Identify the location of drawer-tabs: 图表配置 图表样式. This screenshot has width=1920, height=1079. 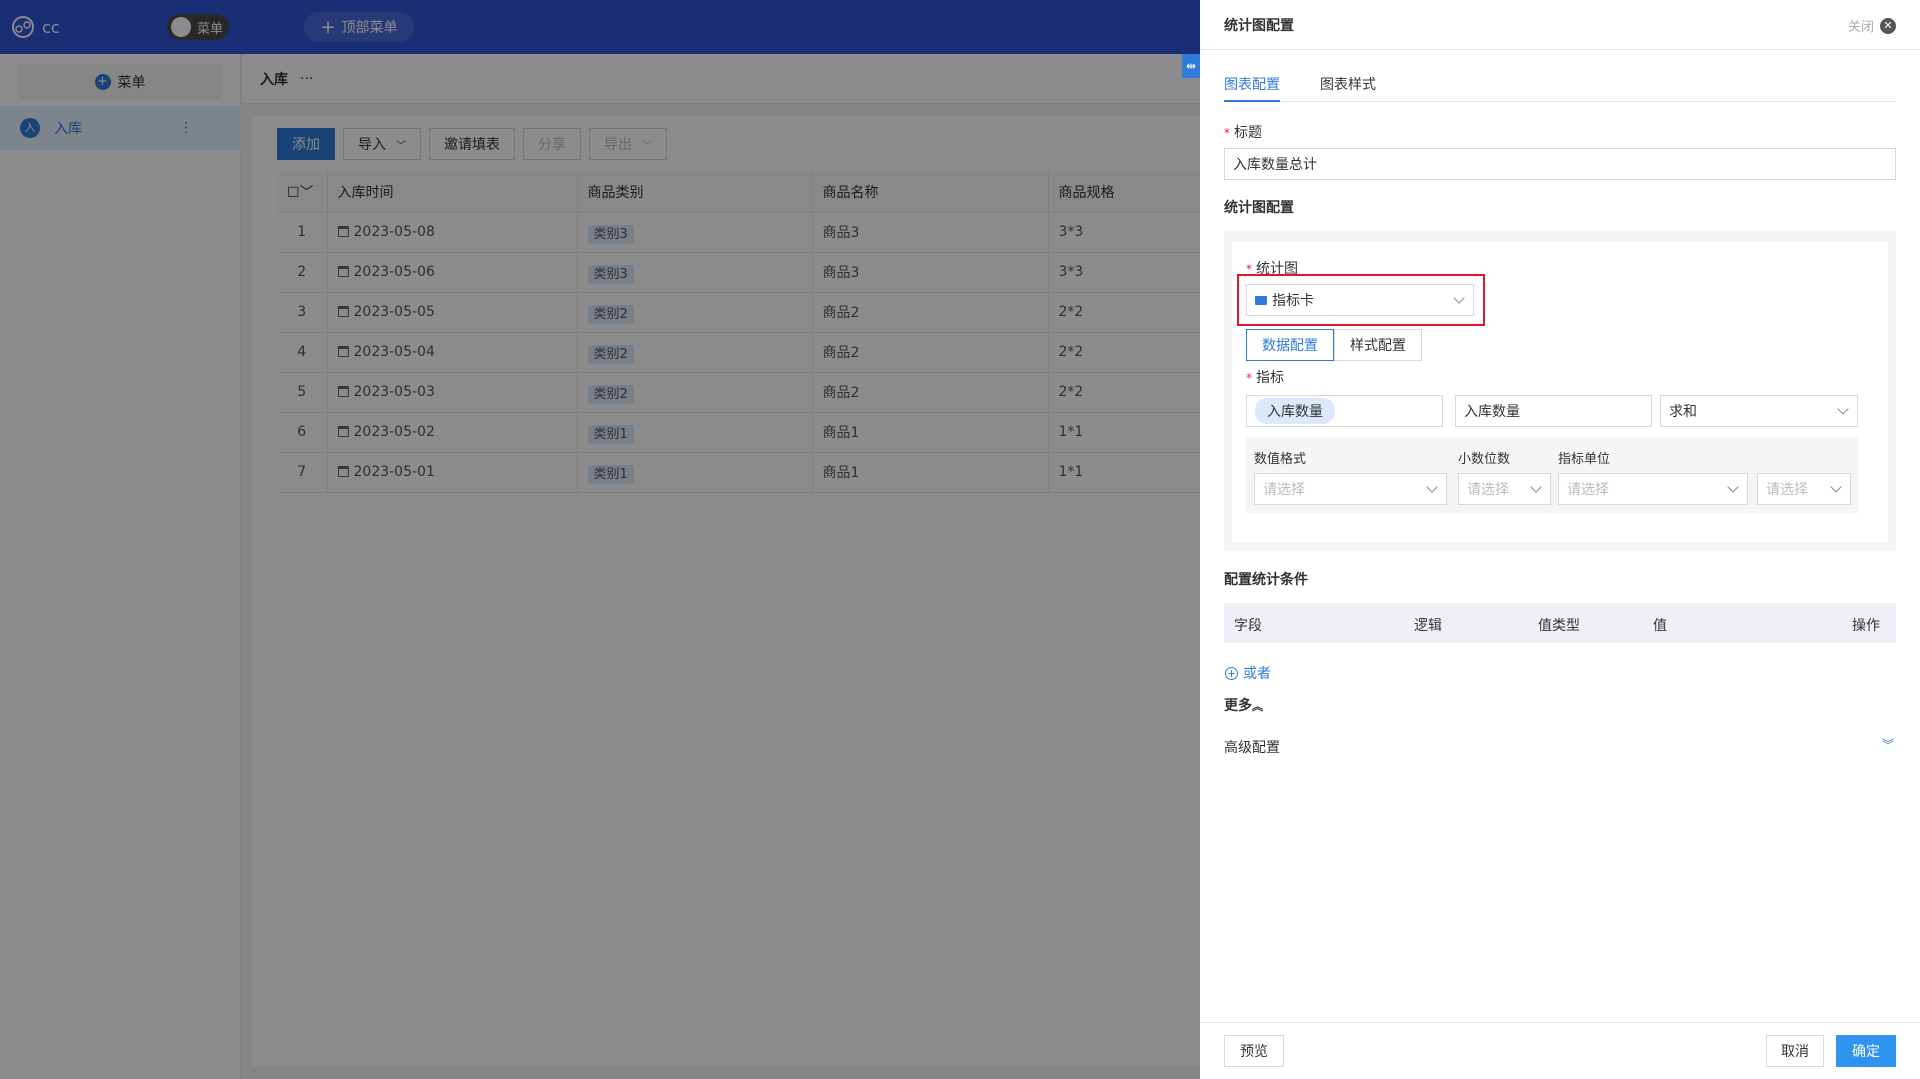
(1560, 88).